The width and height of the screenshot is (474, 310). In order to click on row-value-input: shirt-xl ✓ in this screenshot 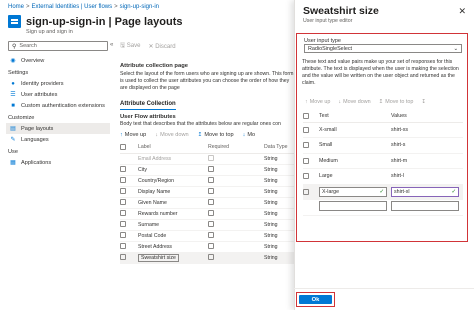, I will do `click(425, 191)`.